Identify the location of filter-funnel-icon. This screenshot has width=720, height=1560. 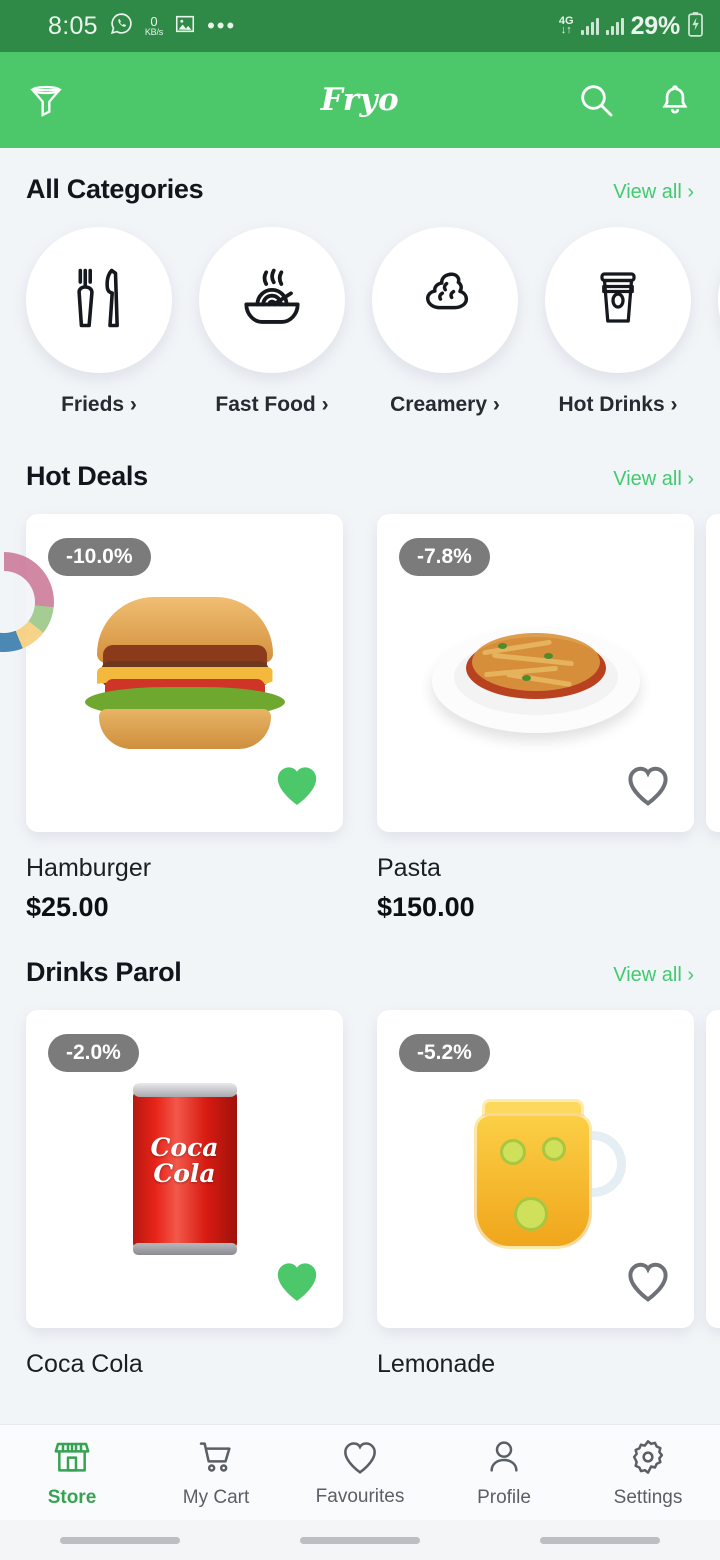
(46, 100).